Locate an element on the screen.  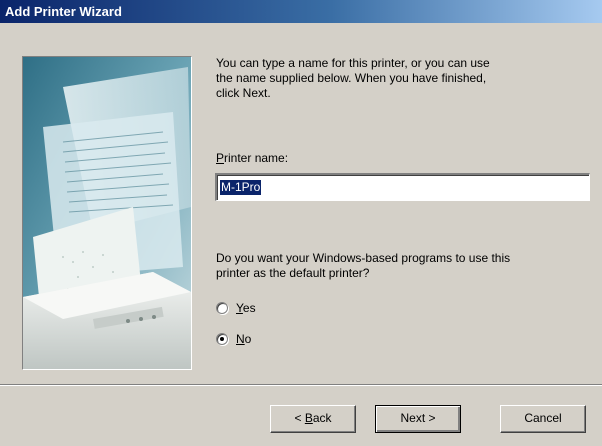
back-button: < Back is located at coordinates (313, 419).